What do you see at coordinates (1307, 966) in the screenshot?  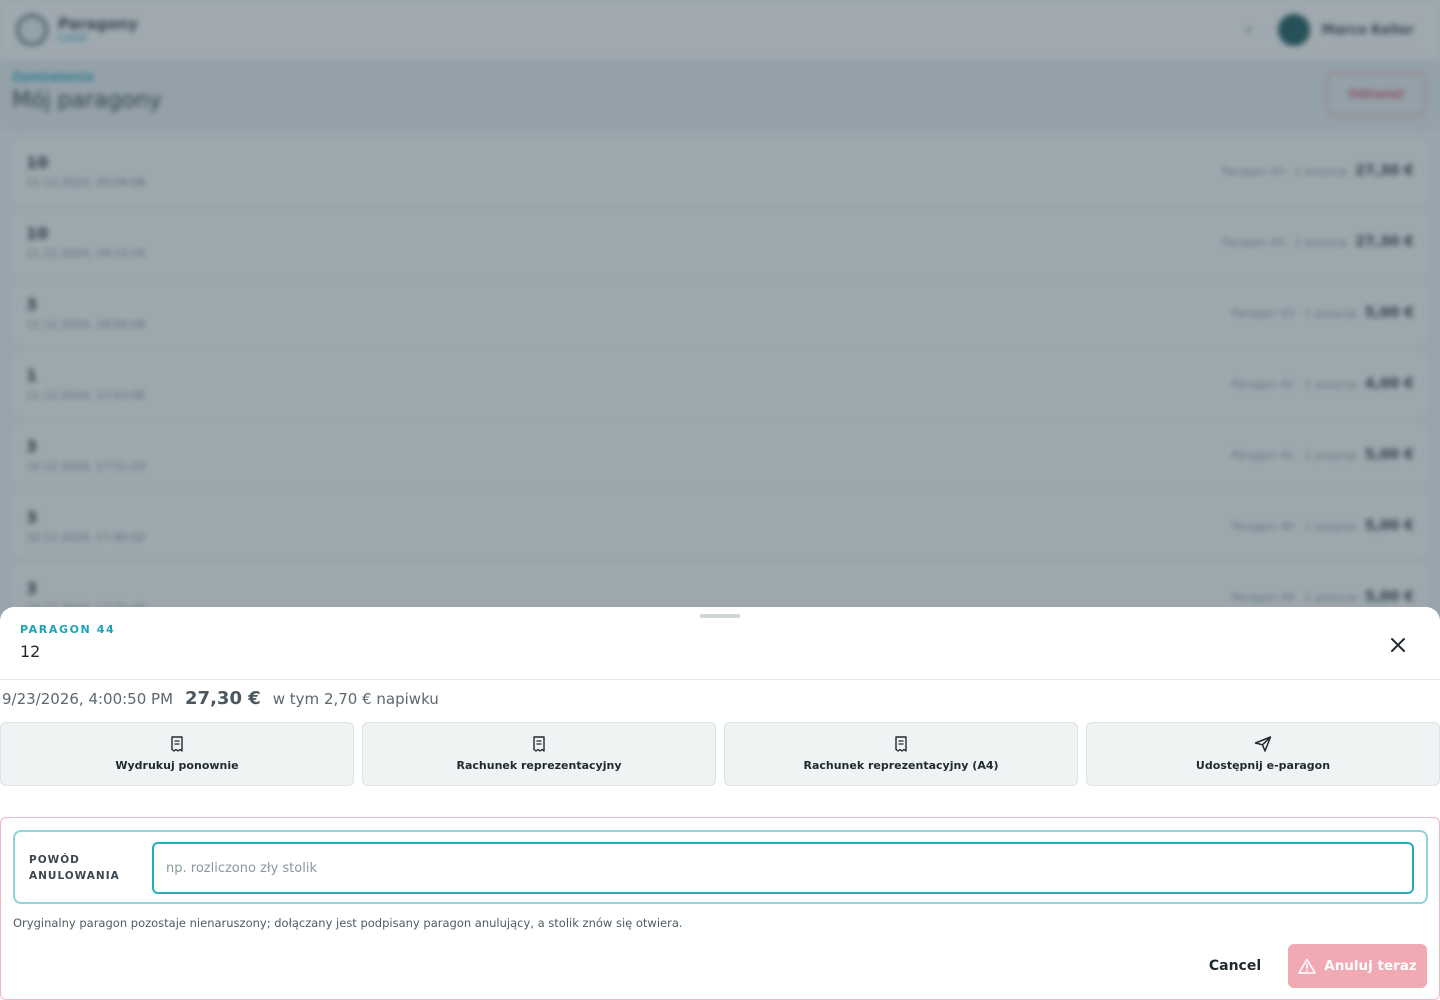 I see `warning-icon` at bounding box center [1307, 966].